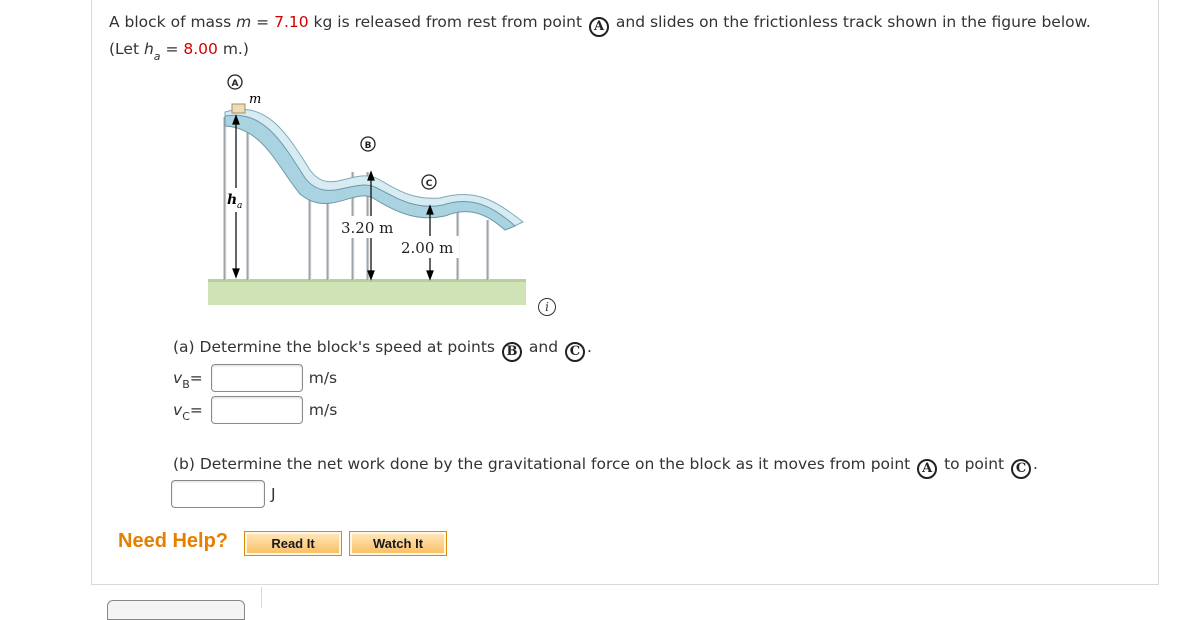 This screenshot has width=1179, height=620. I want to click on vb-unit: m/s, so click(323, 378).